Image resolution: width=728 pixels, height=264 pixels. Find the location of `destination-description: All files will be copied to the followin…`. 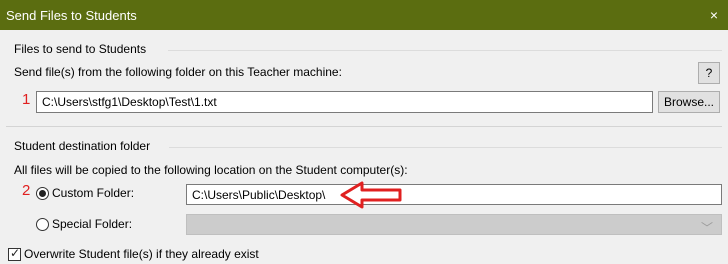

destination-description: All files will be copied to the followin… is located at coordinates (211, 170).